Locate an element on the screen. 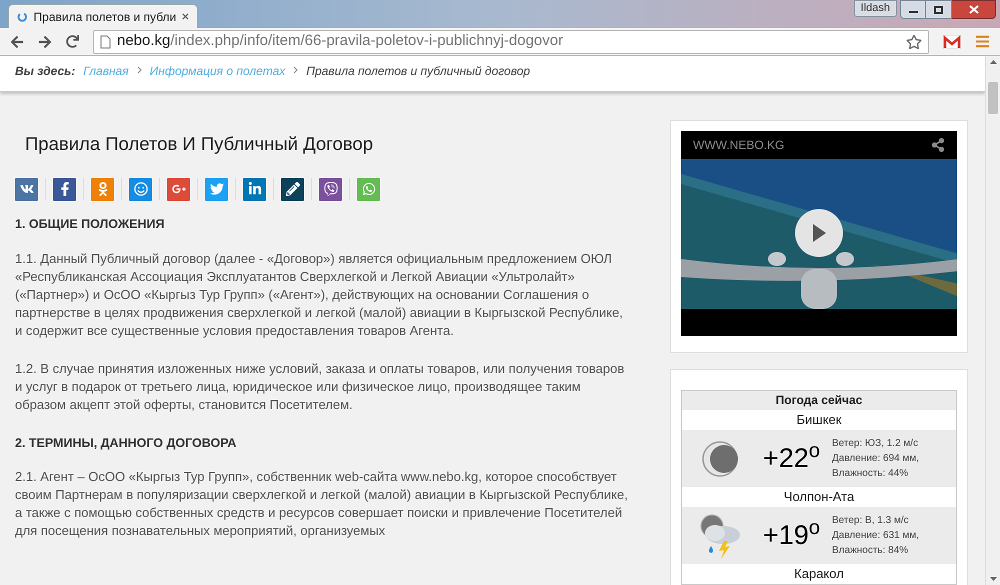  smile-icon is located at coordinates (141, 189).